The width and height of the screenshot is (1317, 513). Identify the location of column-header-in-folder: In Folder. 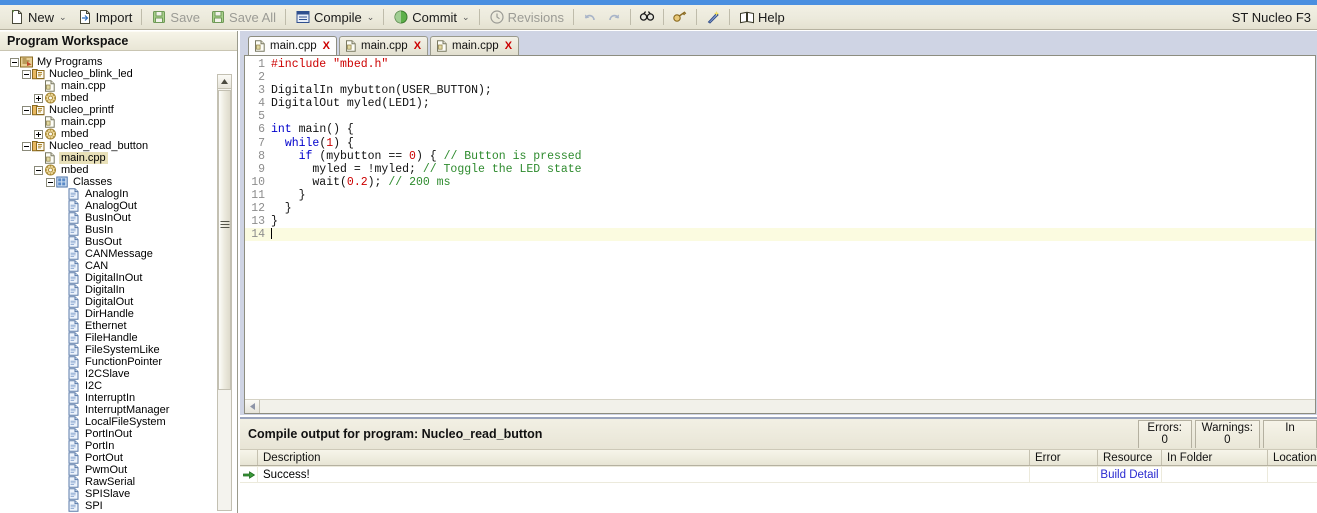
(1215, 457).